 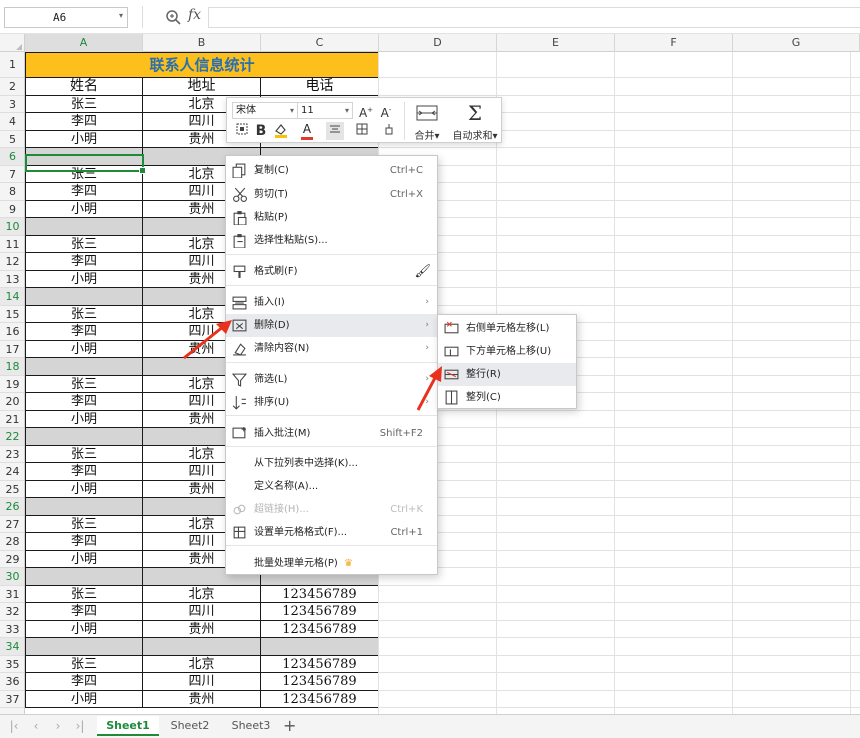 I want to click on row-header-1: 1, so click(x=12, y=65).